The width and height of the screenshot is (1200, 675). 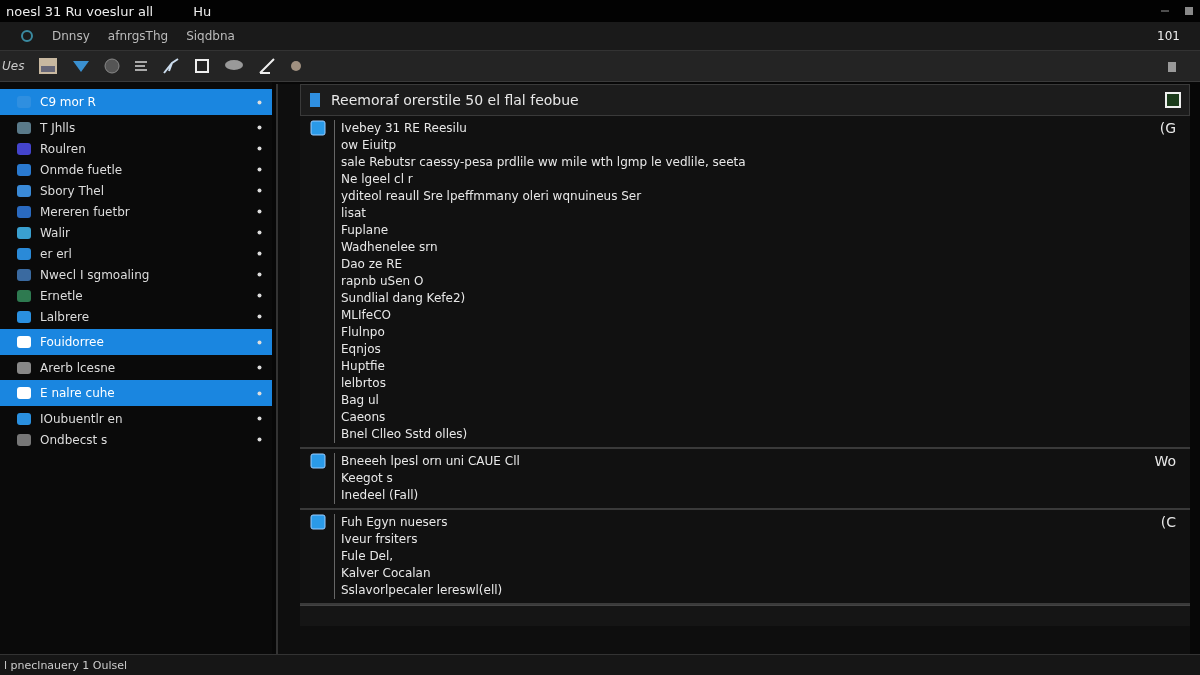 I want to click on status-text: l pneclnauery 1 Oulsel, so click(x=66, y=665).